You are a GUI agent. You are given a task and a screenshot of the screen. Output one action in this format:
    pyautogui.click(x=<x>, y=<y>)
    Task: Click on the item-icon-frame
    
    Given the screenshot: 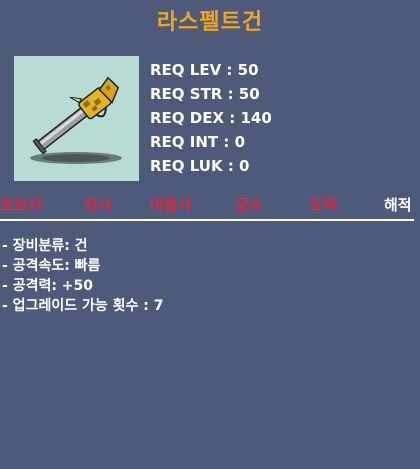 What is the action you would take?
    pyautogui.click(x=76, y=118)
    